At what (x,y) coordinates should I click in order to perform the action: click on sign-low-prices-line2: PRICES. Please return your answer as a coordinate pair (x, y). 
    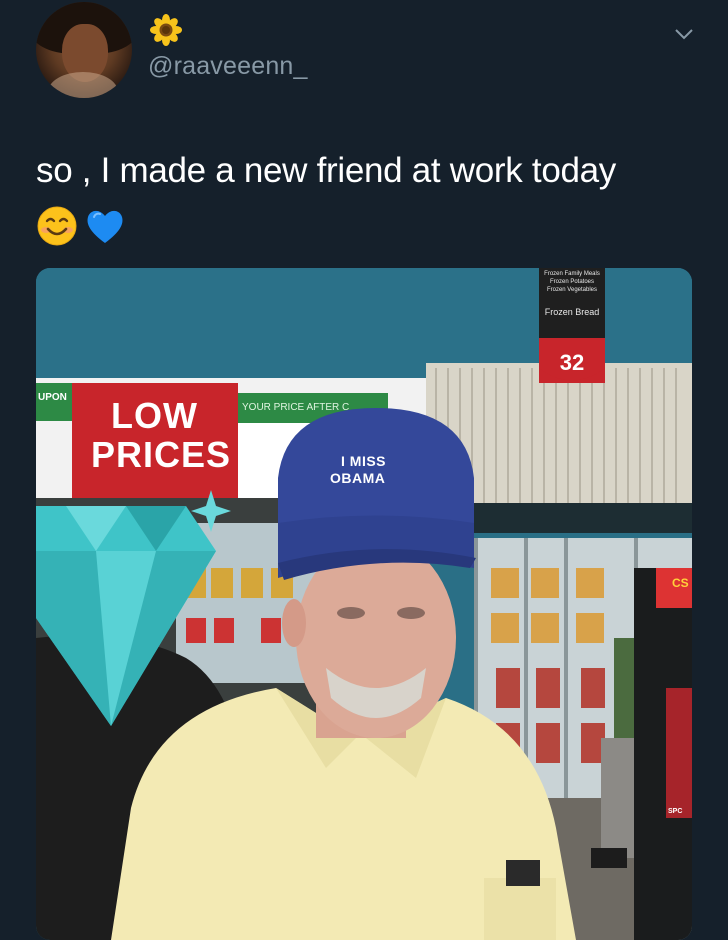
    Looking at the image, I should click on (161, 454).